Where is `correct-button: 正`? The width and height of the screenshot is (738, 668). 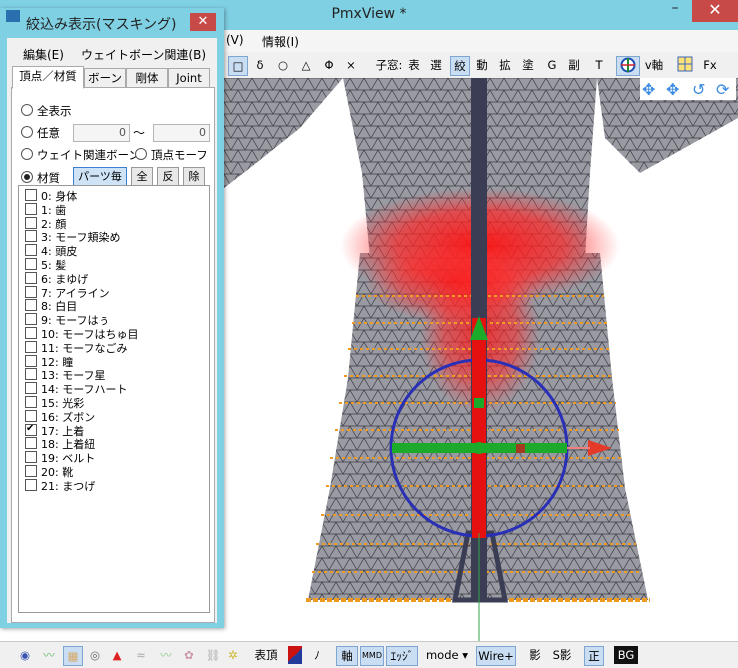
correct-button: 正 is located at coordinates (594, 656).